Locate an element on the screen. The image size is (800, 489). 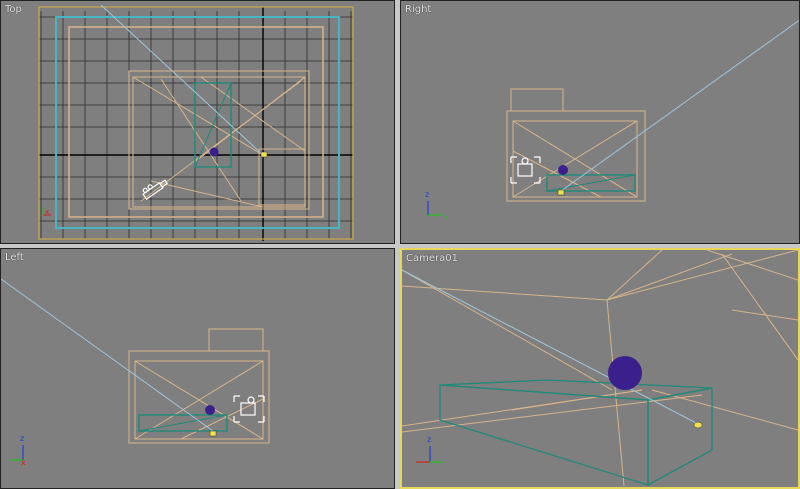
axis-tripod: z is located at coordinates (430, 449).